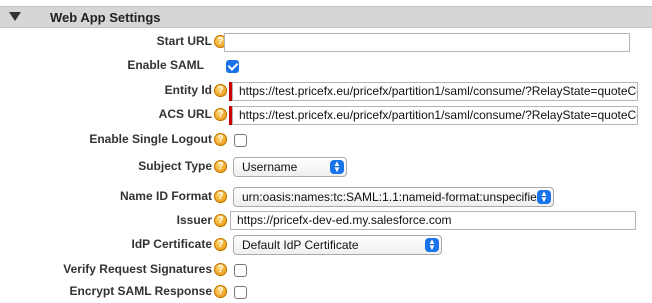 The image size is (652, 303). I want to click on acs-url-label: ACS URL, so click(185, 114).